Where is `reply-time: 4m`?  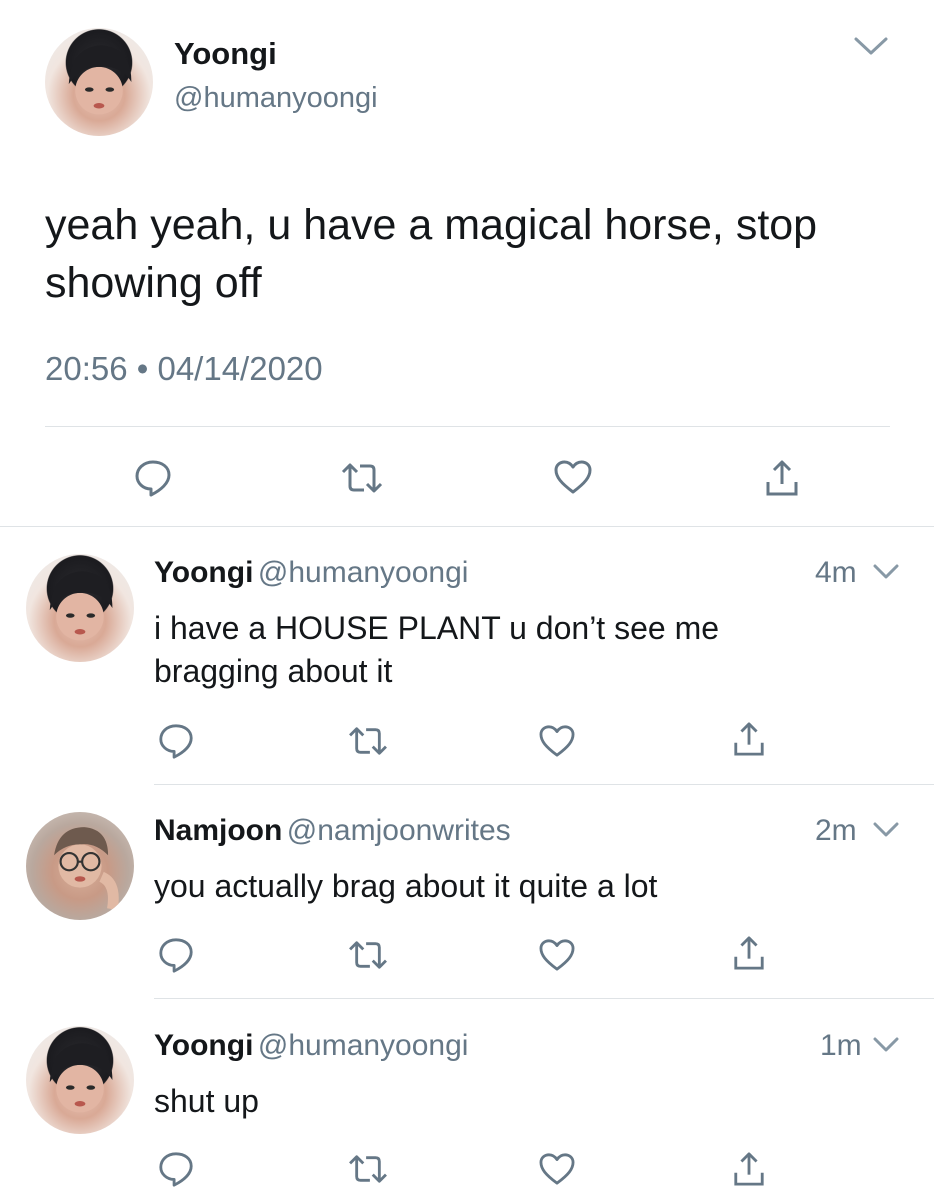
reply-time: 4m is located at coordinates (836, 572).